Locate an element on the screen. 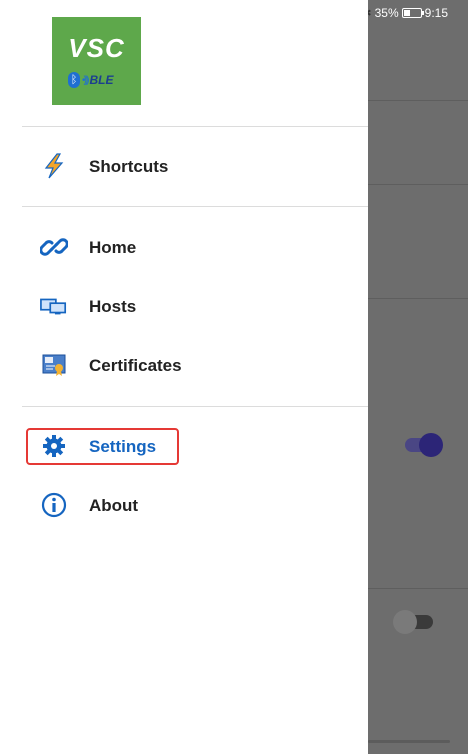 Image resolution: width=468 pixels, height=754 pixels. menu-item-shortcuts: Shortcuts is located at coordinates (195, 166).